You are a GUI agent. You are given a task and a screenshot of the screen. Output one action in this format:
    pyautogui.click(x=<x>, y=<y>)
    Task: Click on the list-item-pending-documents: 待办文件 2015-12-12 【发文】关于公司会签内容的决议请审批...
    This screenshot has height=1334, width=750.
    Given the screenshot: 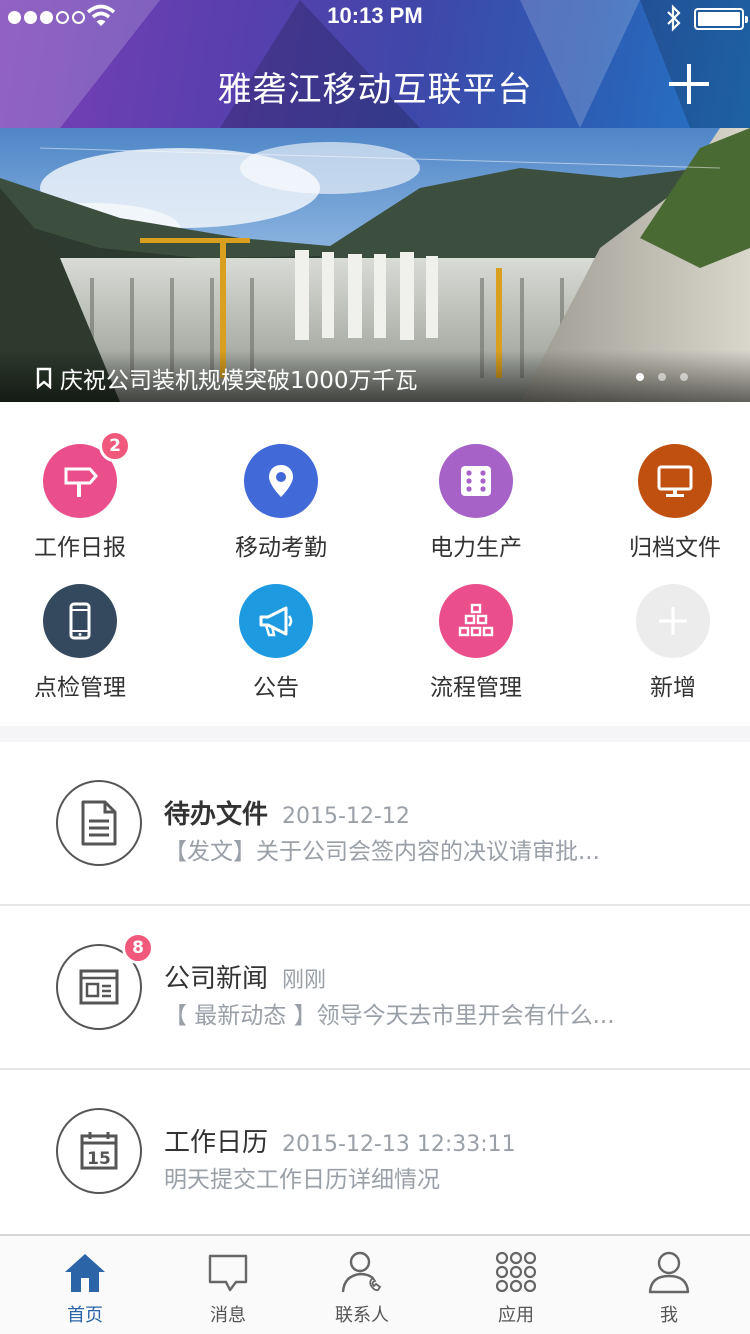 What is the action you would take?
    pyautogui.click(x=375, y=824)
    